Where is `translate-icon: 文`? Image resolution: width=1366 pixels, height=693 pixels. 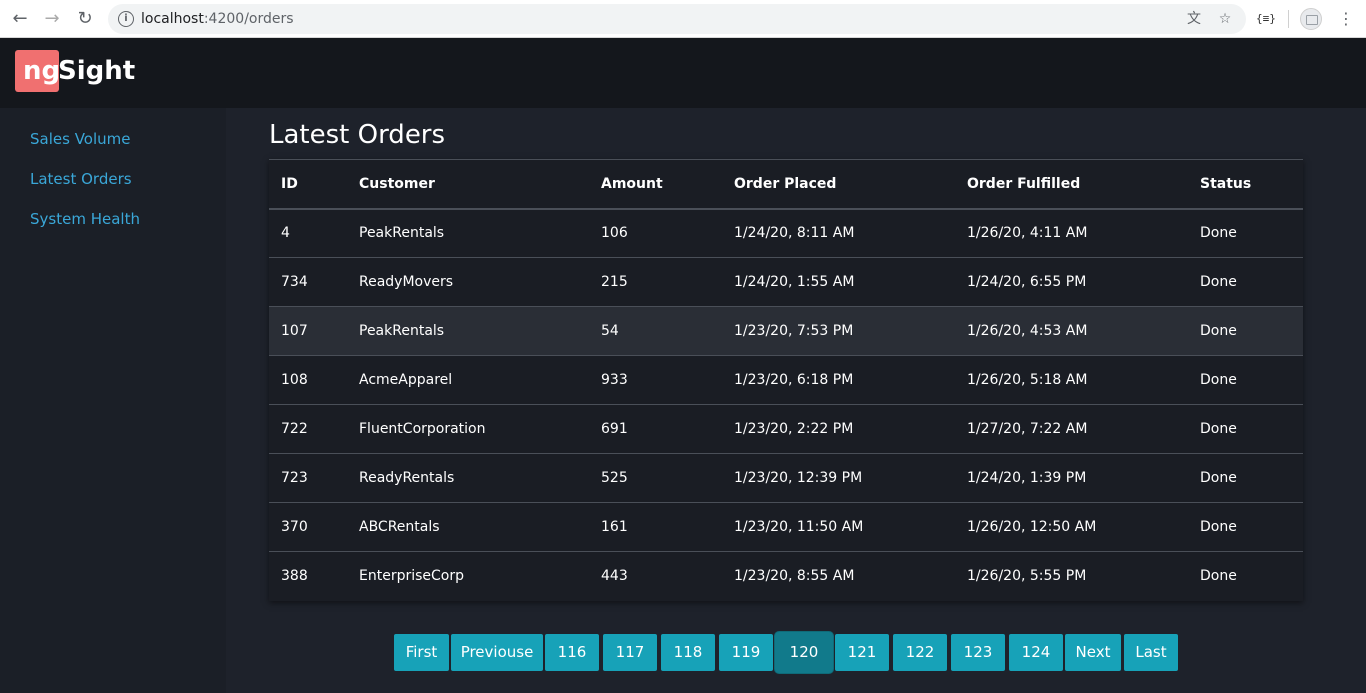 translate-icon: 文 is located at coordinates (1194, 19).